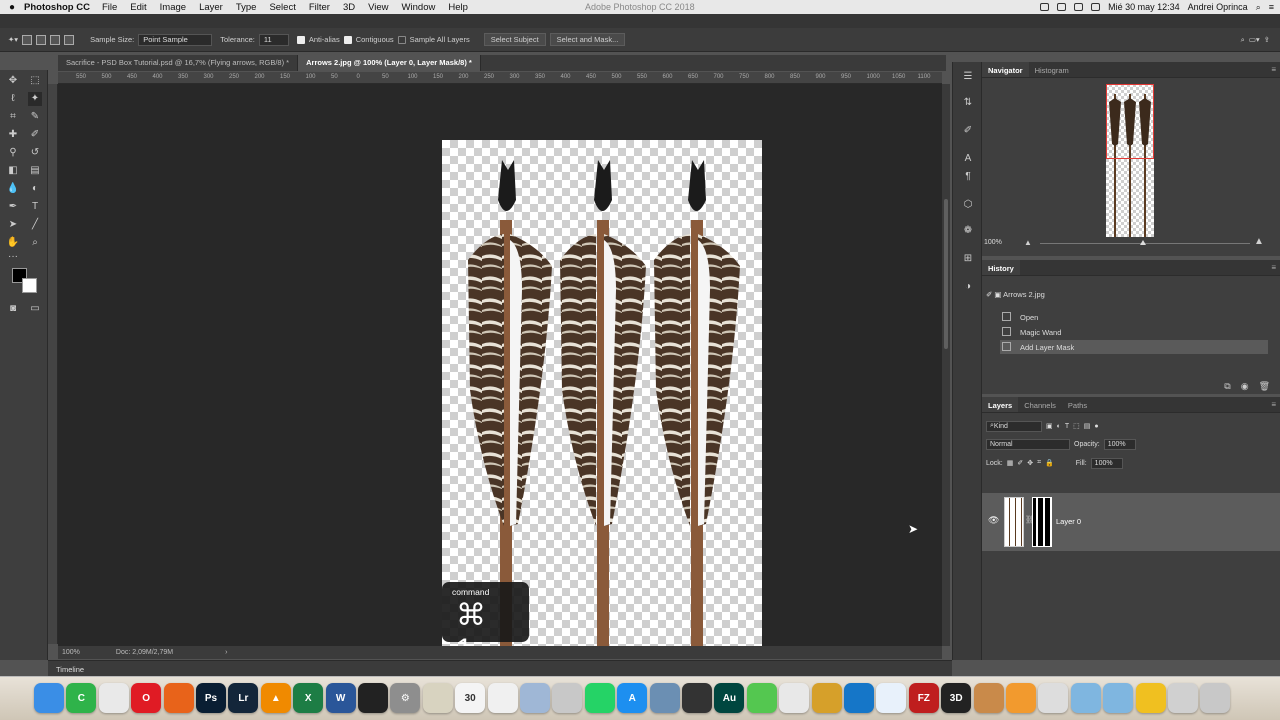 Image resolution: width=1280 pixels, height=720 pixels. Describe the element at coordinates (891, 698) in the screenshot. I see `dock-safari-icon` at that location.